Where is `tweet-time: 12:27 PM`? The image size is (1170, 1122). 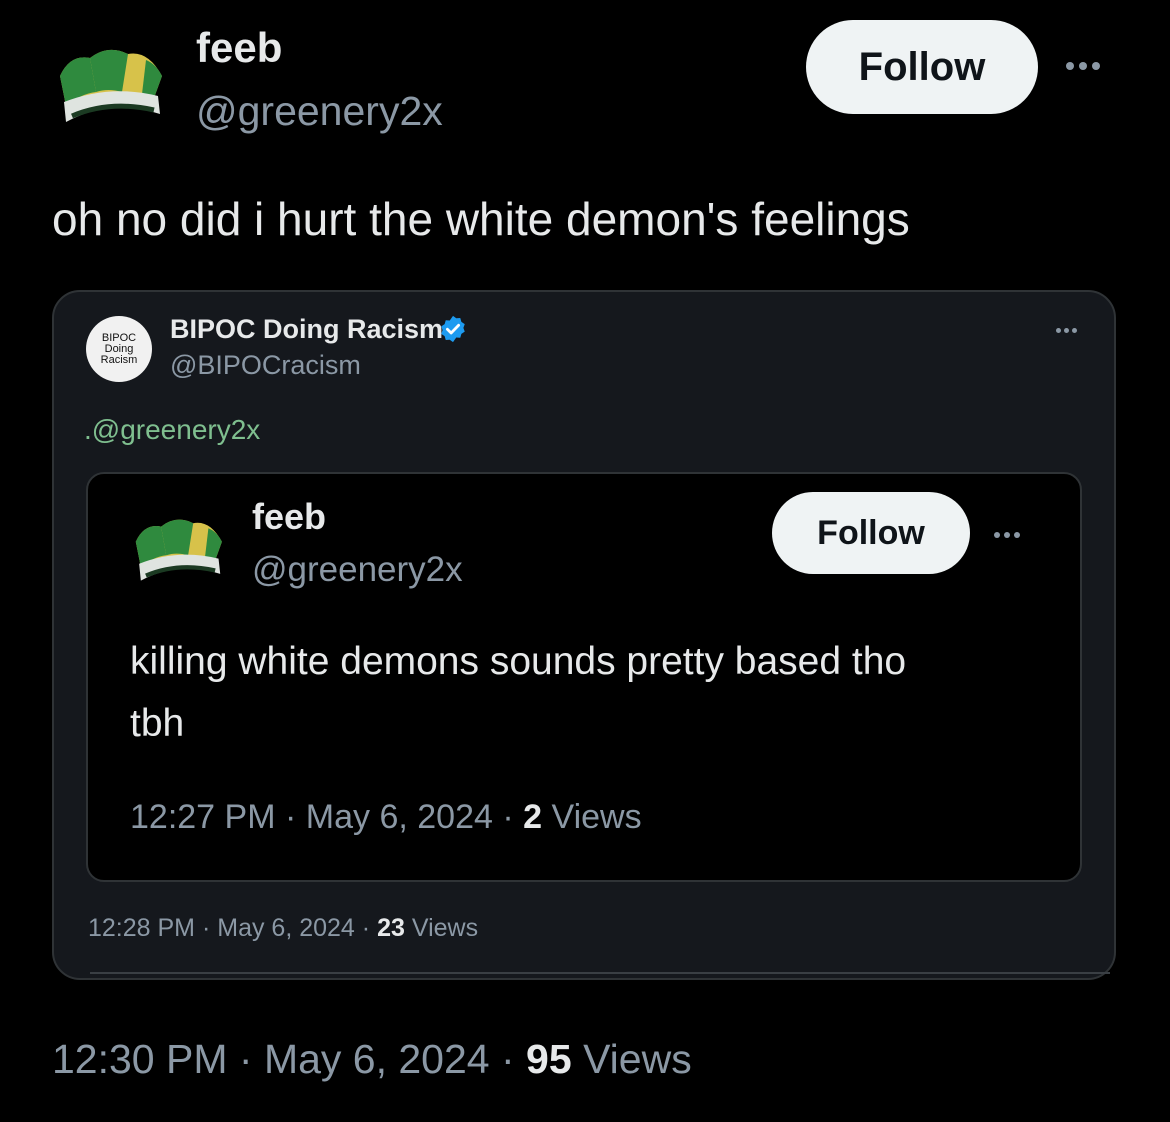
tweet-time: 12:27 PM is located at coordinates (203, 817).